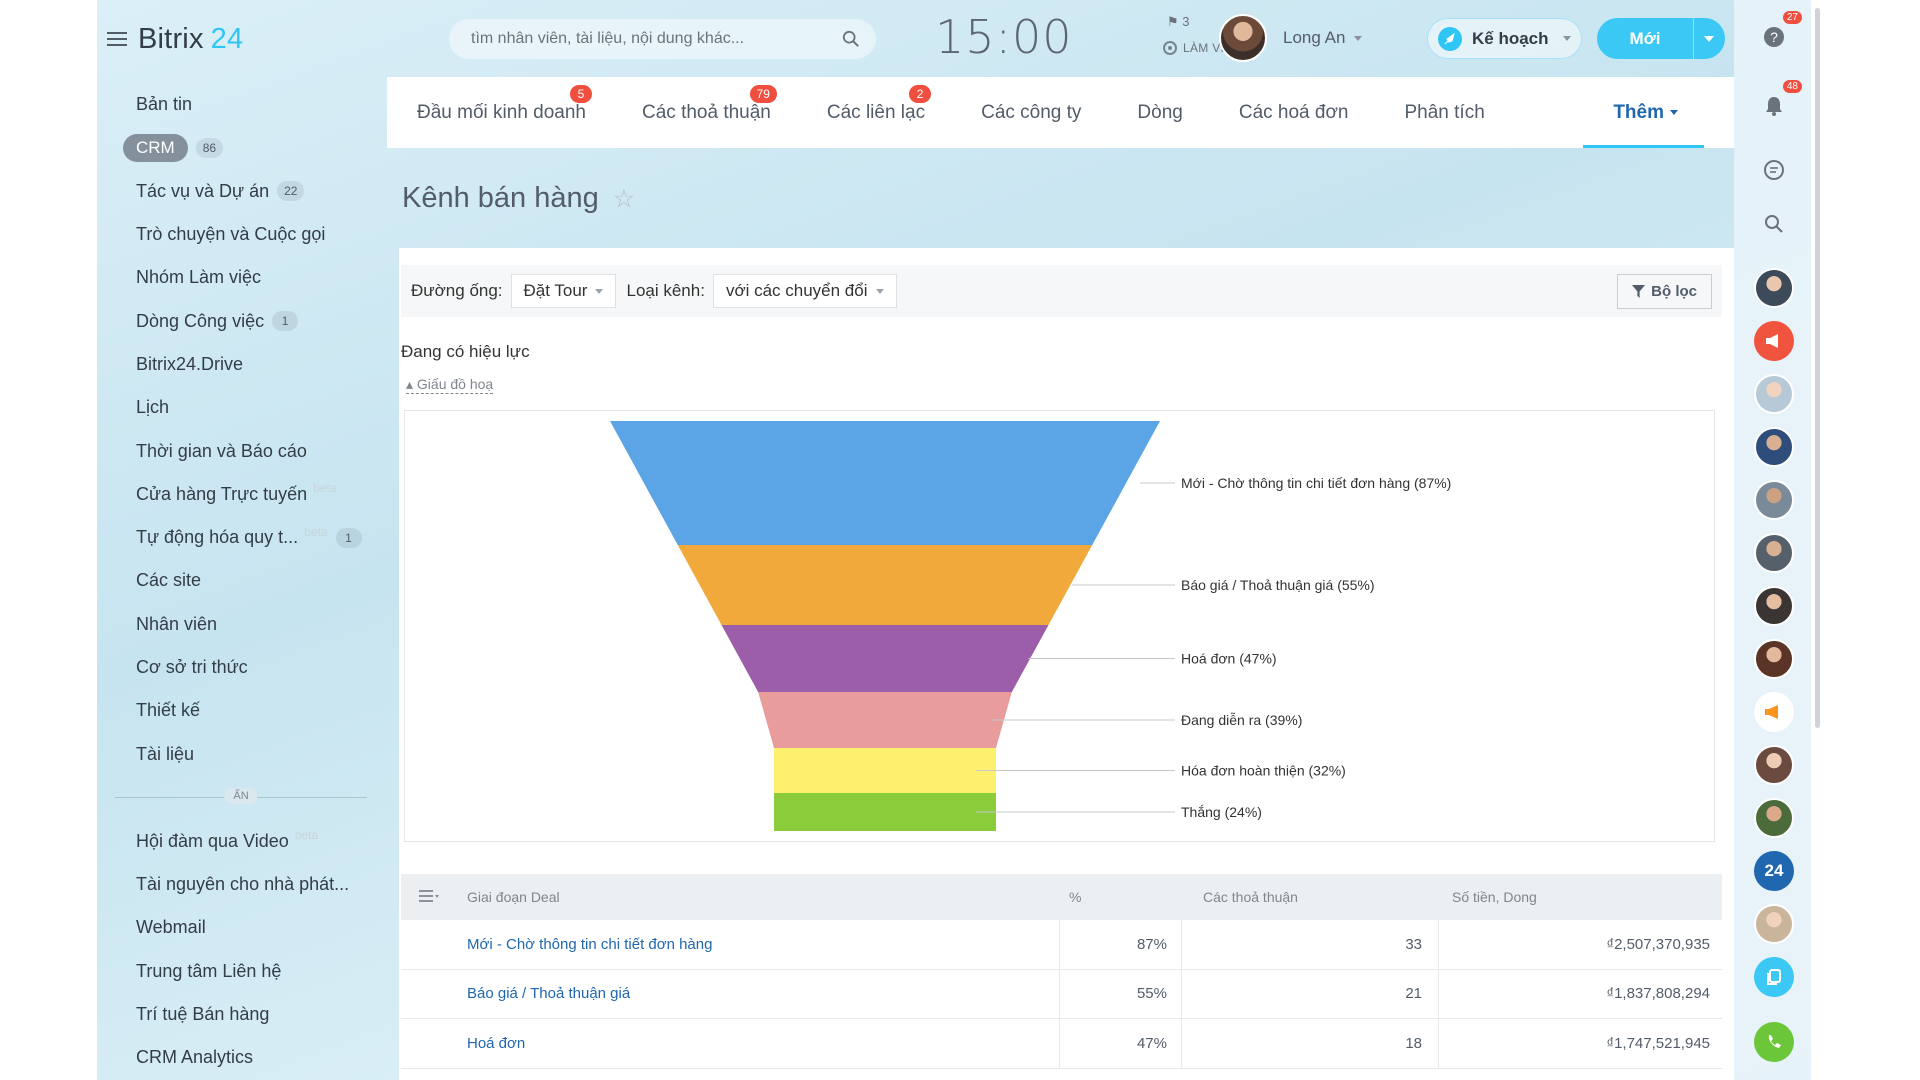 This screenshot has width=1920, height=1080. What do you see at coordinates (241, 1014) in the screenshot?
I see `sidebar-item: Trí tuệ Bán hàng` at bounding box center [241, 1014].